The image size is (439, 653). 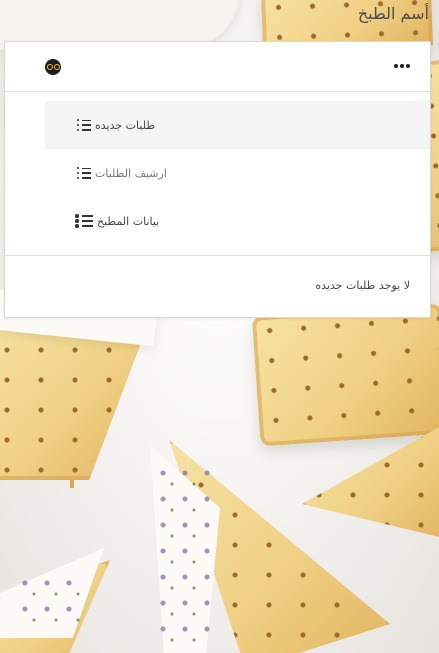 I want to click on menu-row-orders-archive: ارشيف الطلبات, so click(x=122, y=173).